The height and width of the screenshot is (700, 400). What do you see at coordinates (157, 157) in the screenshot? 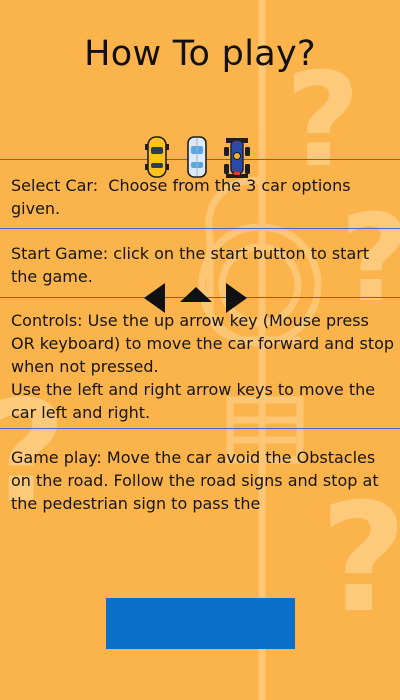
I see `yellow-car-icon` at bounding box center [157, 157].